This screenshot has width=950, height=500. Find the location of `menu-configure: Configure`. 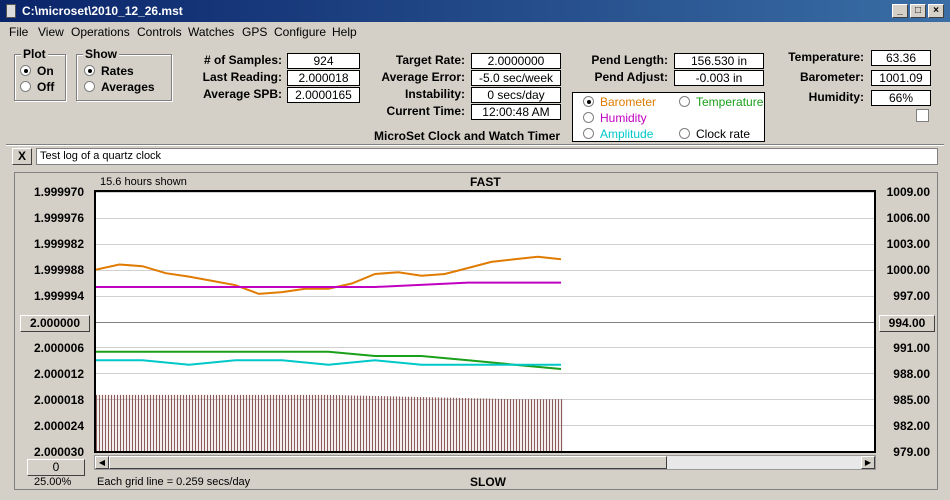

menu-configure: Configure is located at coordinates (300, 32).